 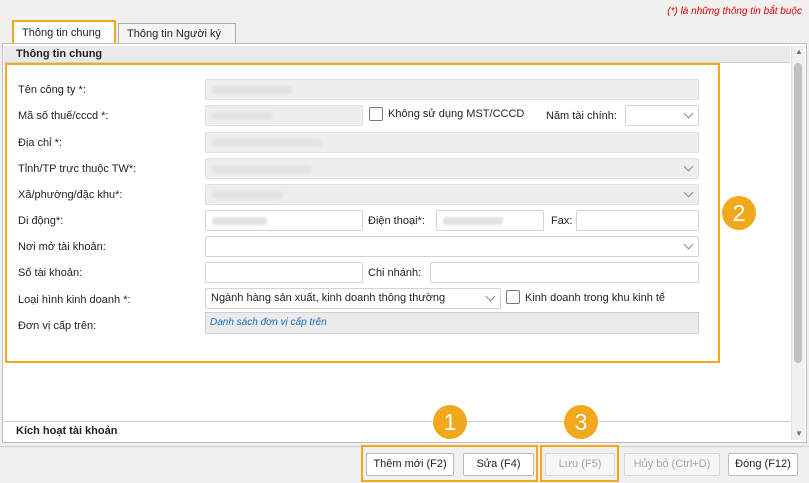 I want to click on economic-zone-checkbox, so click(x=513, y=297).